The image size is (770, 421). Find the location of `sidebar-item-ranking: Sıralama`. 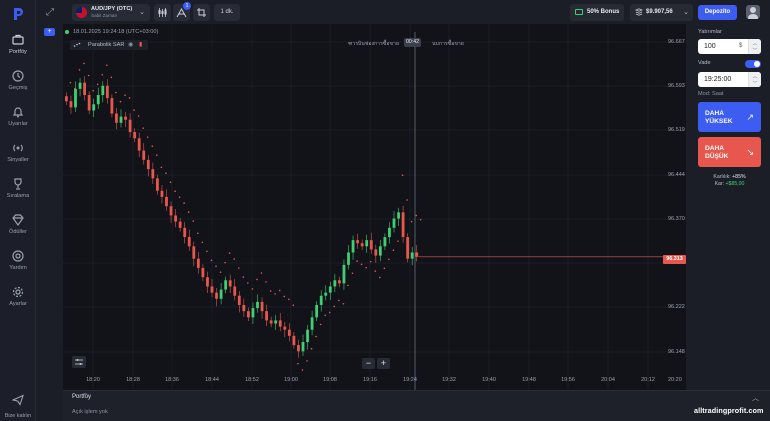

sidebar-item-ranking: Sıralama is located at coordinates (18, 192).